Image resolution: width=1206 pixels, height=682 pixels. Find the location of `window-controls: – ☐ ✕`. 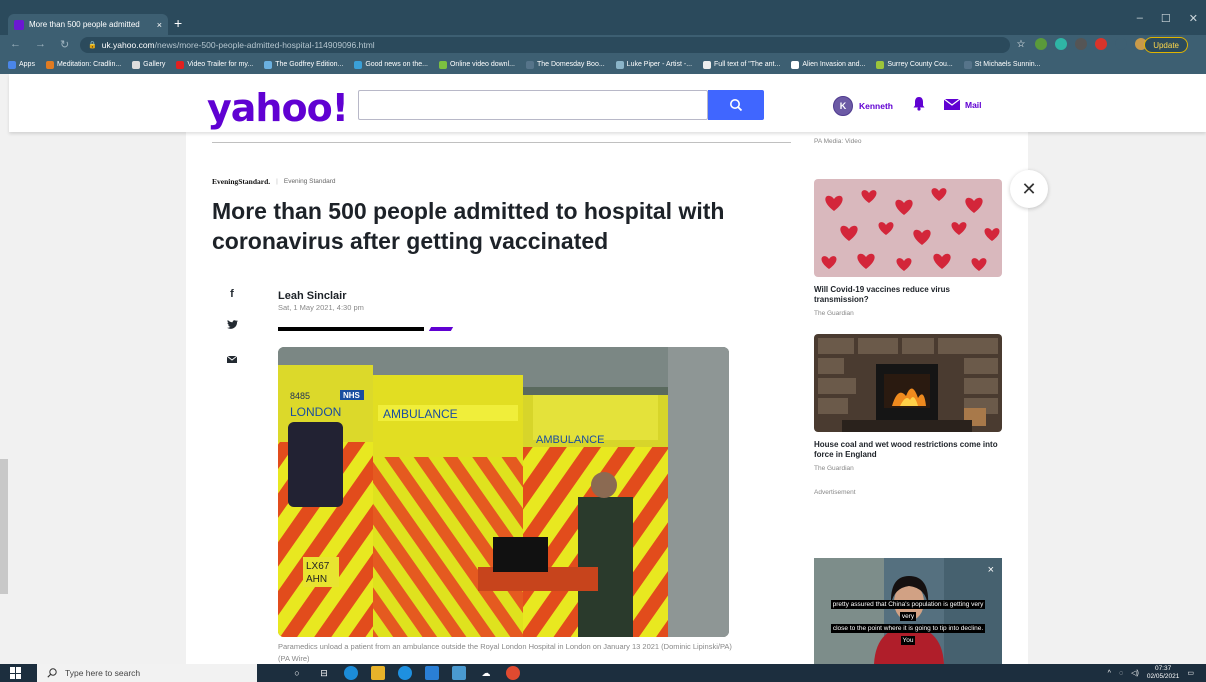

window-controls: – ☐ ✕ is located at coordinates (1167, 18).